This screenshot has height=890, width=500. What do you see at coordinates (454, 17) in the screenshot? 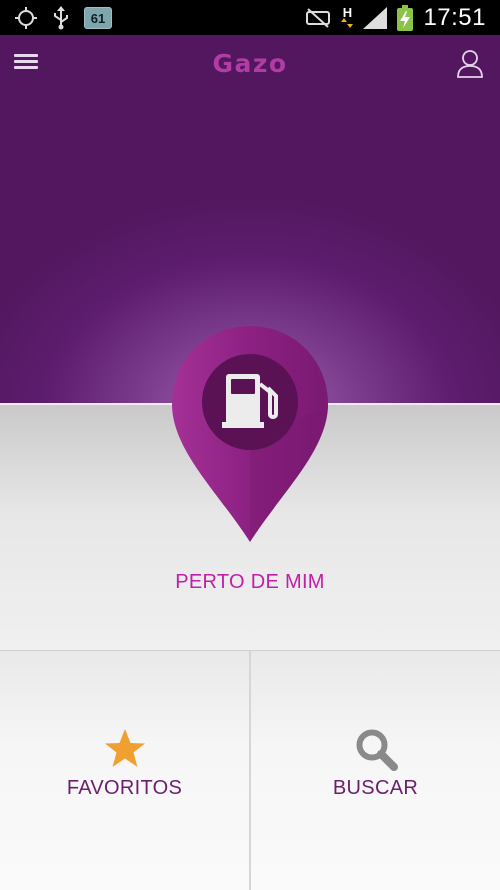
I see `clock: 17:51` at bounding box center [454, 17].